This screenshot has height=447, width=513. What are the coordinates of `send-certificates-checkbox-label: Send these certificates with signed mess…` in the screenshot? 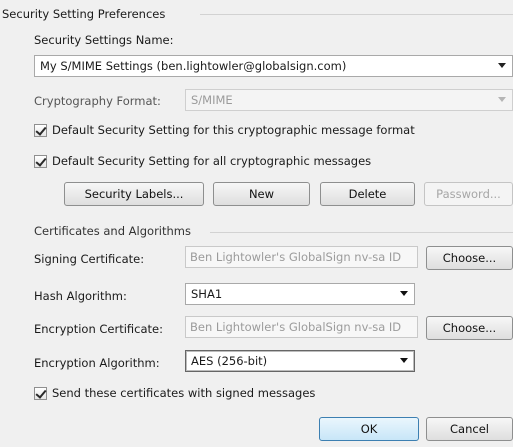 It's located at (184, 393).